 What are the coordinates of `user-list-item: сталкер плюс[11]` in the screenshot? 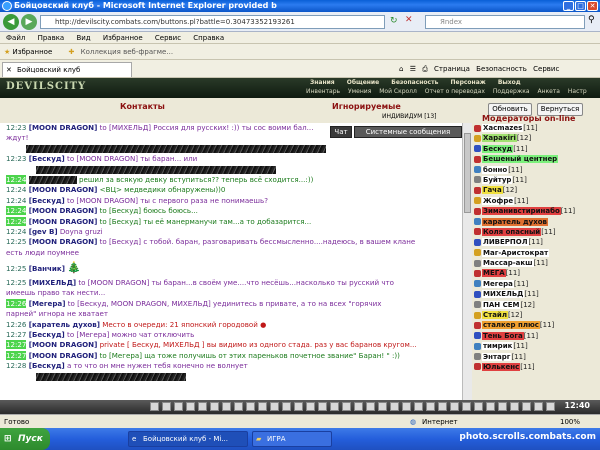 It's located at (536, 325).